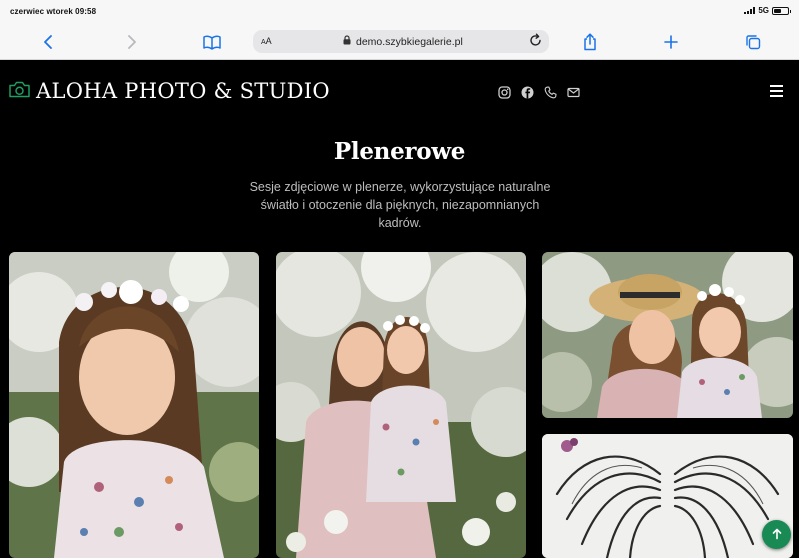 The image size is (799, 558). I want to click on facebook-icon, so click(527, 92).